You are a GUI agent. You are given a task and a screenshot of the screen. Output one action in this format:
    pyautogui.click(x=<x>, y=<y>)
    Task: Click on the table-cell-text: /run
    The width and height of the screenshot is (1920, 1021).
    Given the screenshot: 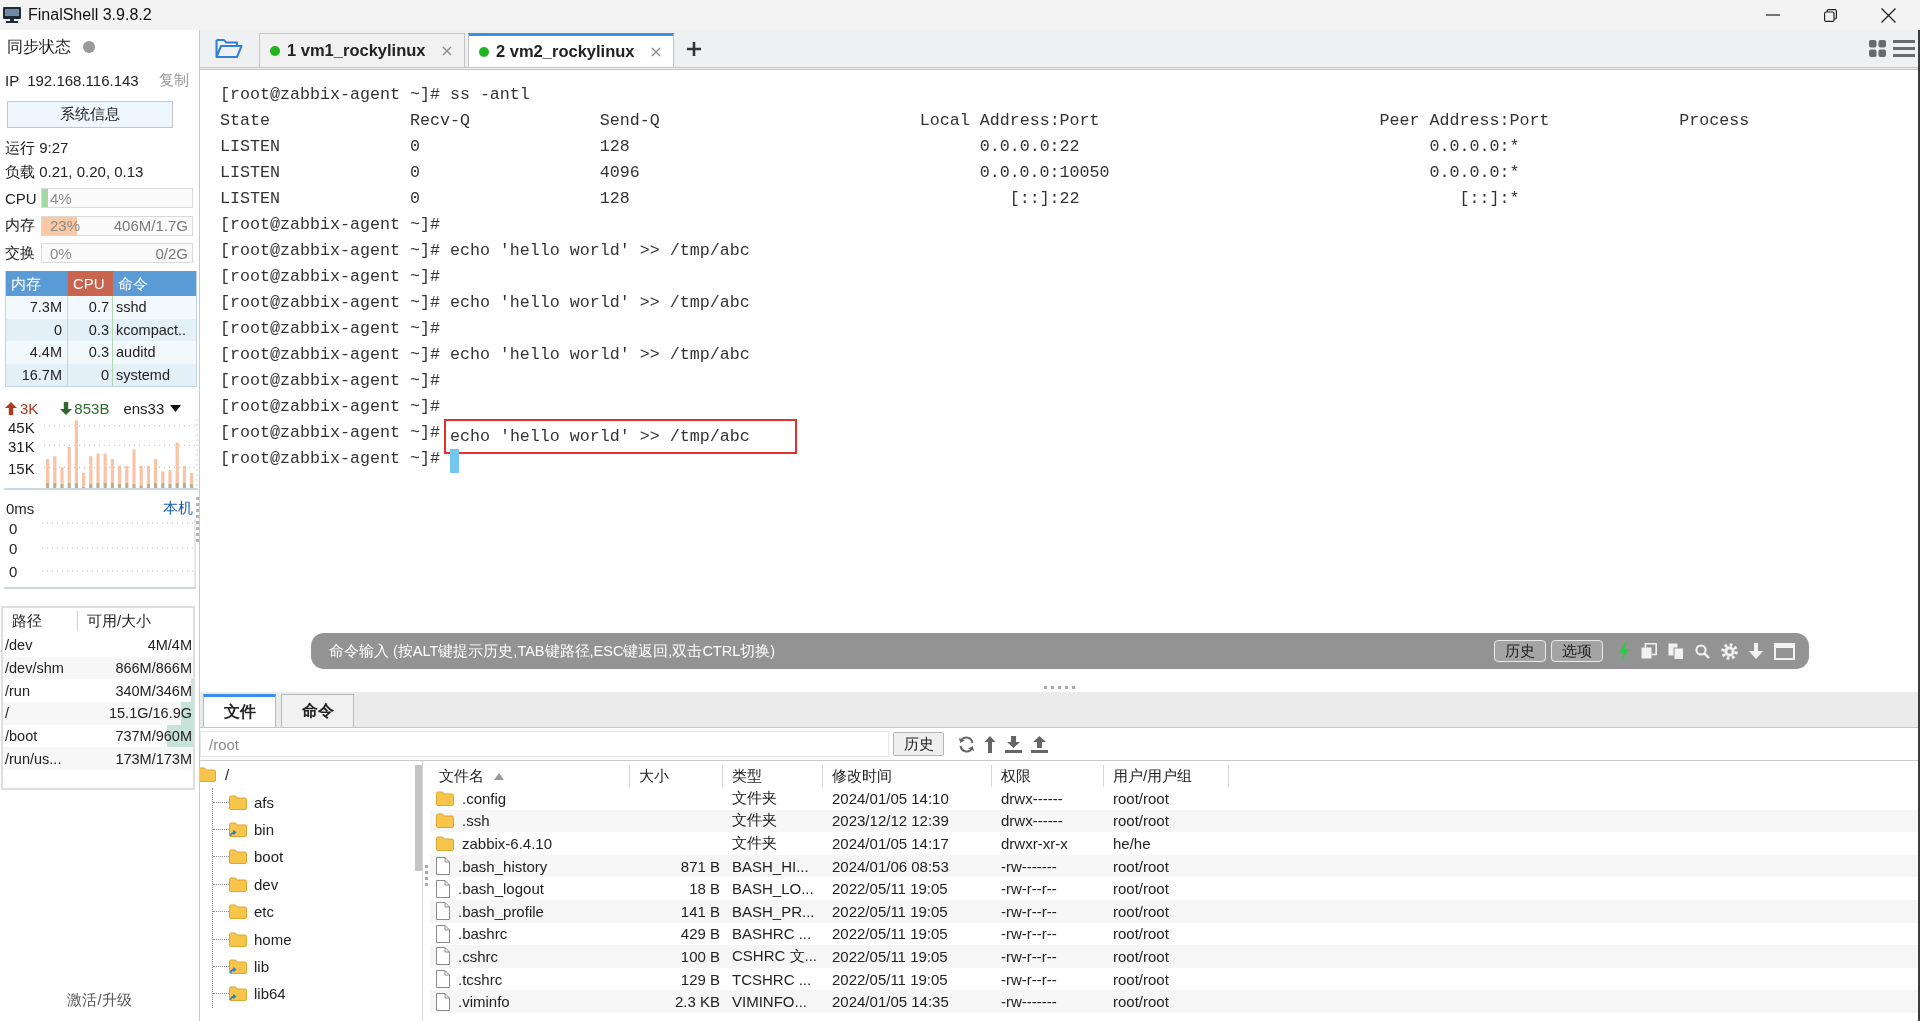 What is the action you would take?
    pyautogui.click(x=17, y=690)
    